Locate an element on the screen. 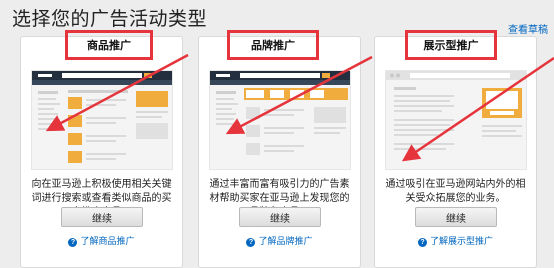  learn-more-label: 了解商品推广 is located at coordinates (107, 241).